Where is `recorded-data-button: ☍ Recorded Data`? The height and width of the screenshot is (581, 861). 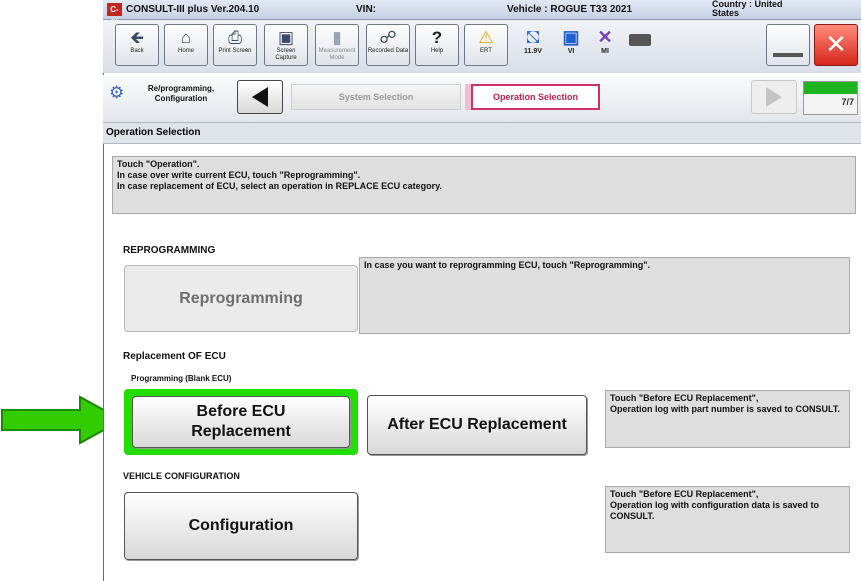 recorded-data-button: ☍ Recorded Data is located at coordinates (388, 45).